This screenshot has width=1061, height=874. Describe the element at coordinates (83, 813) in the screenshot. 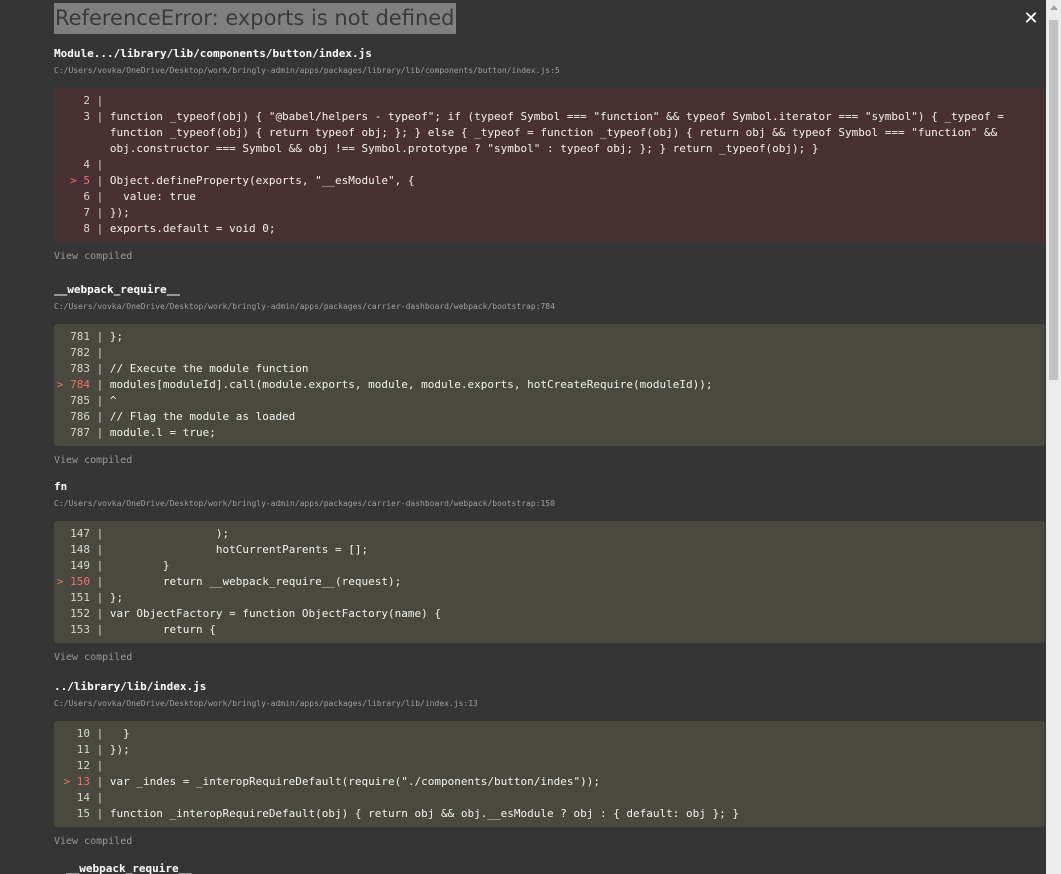

I see `line-number: 15` at that location.